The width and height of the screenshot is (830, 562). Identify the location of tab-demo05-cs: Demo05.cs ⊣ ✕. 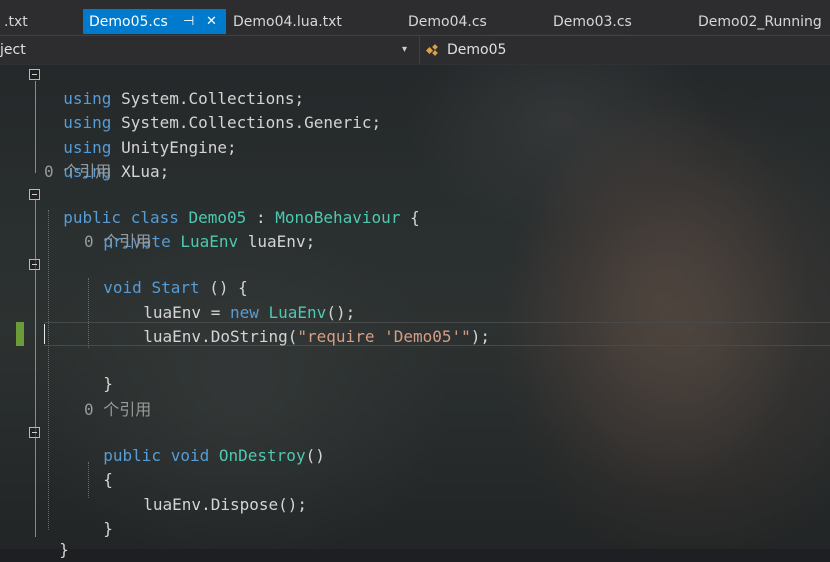
(154, 21).